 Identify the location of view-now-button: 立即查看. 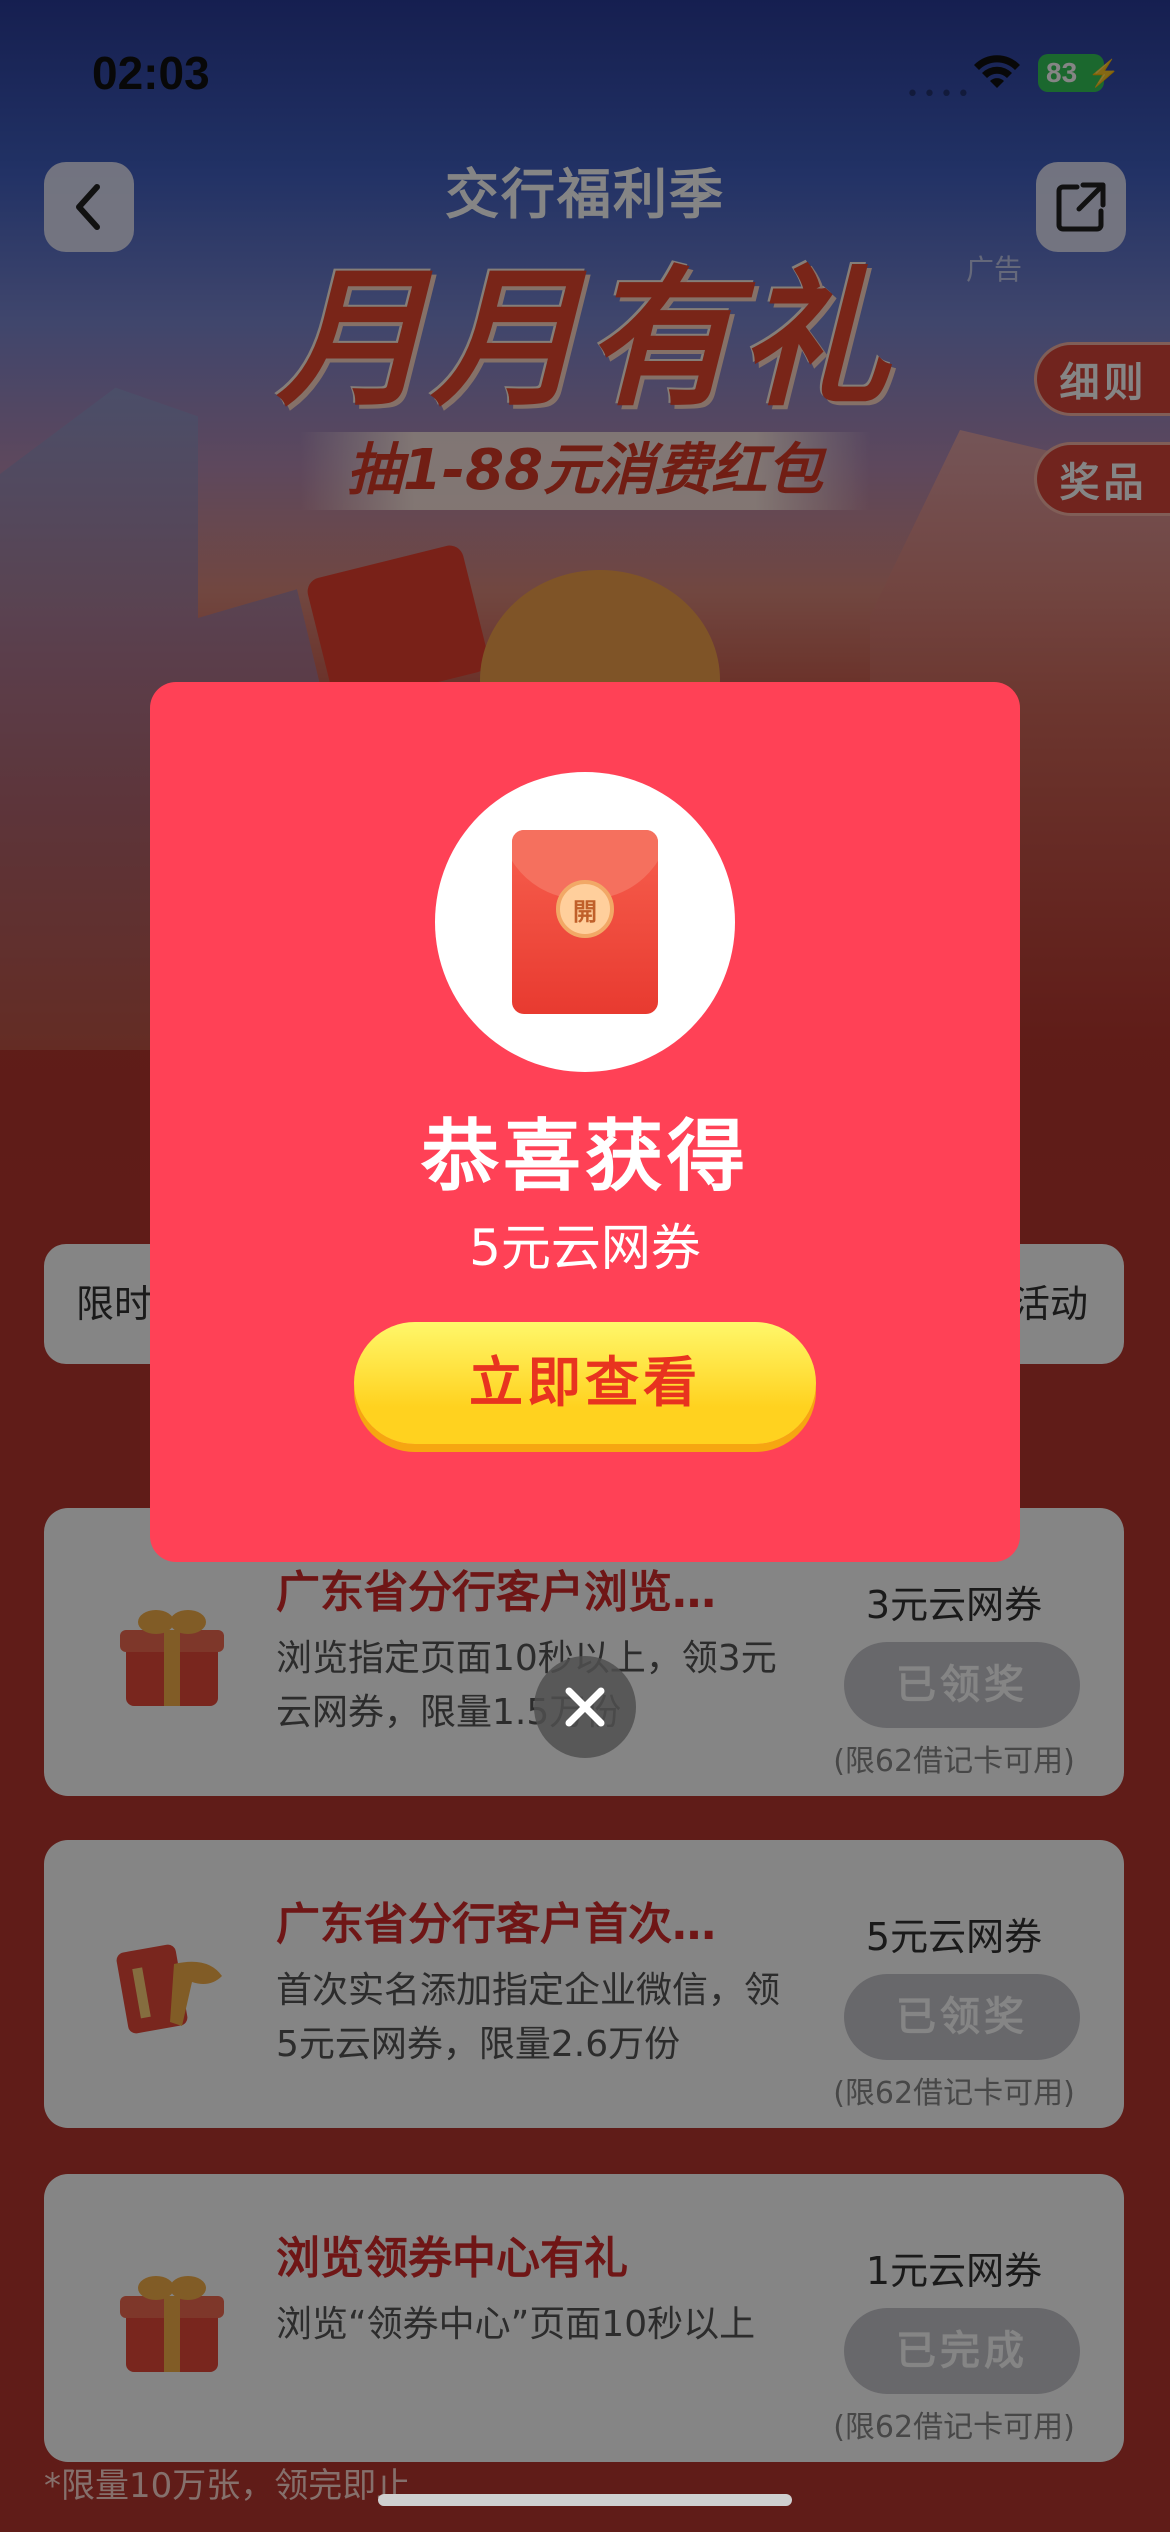
(585, 1383).